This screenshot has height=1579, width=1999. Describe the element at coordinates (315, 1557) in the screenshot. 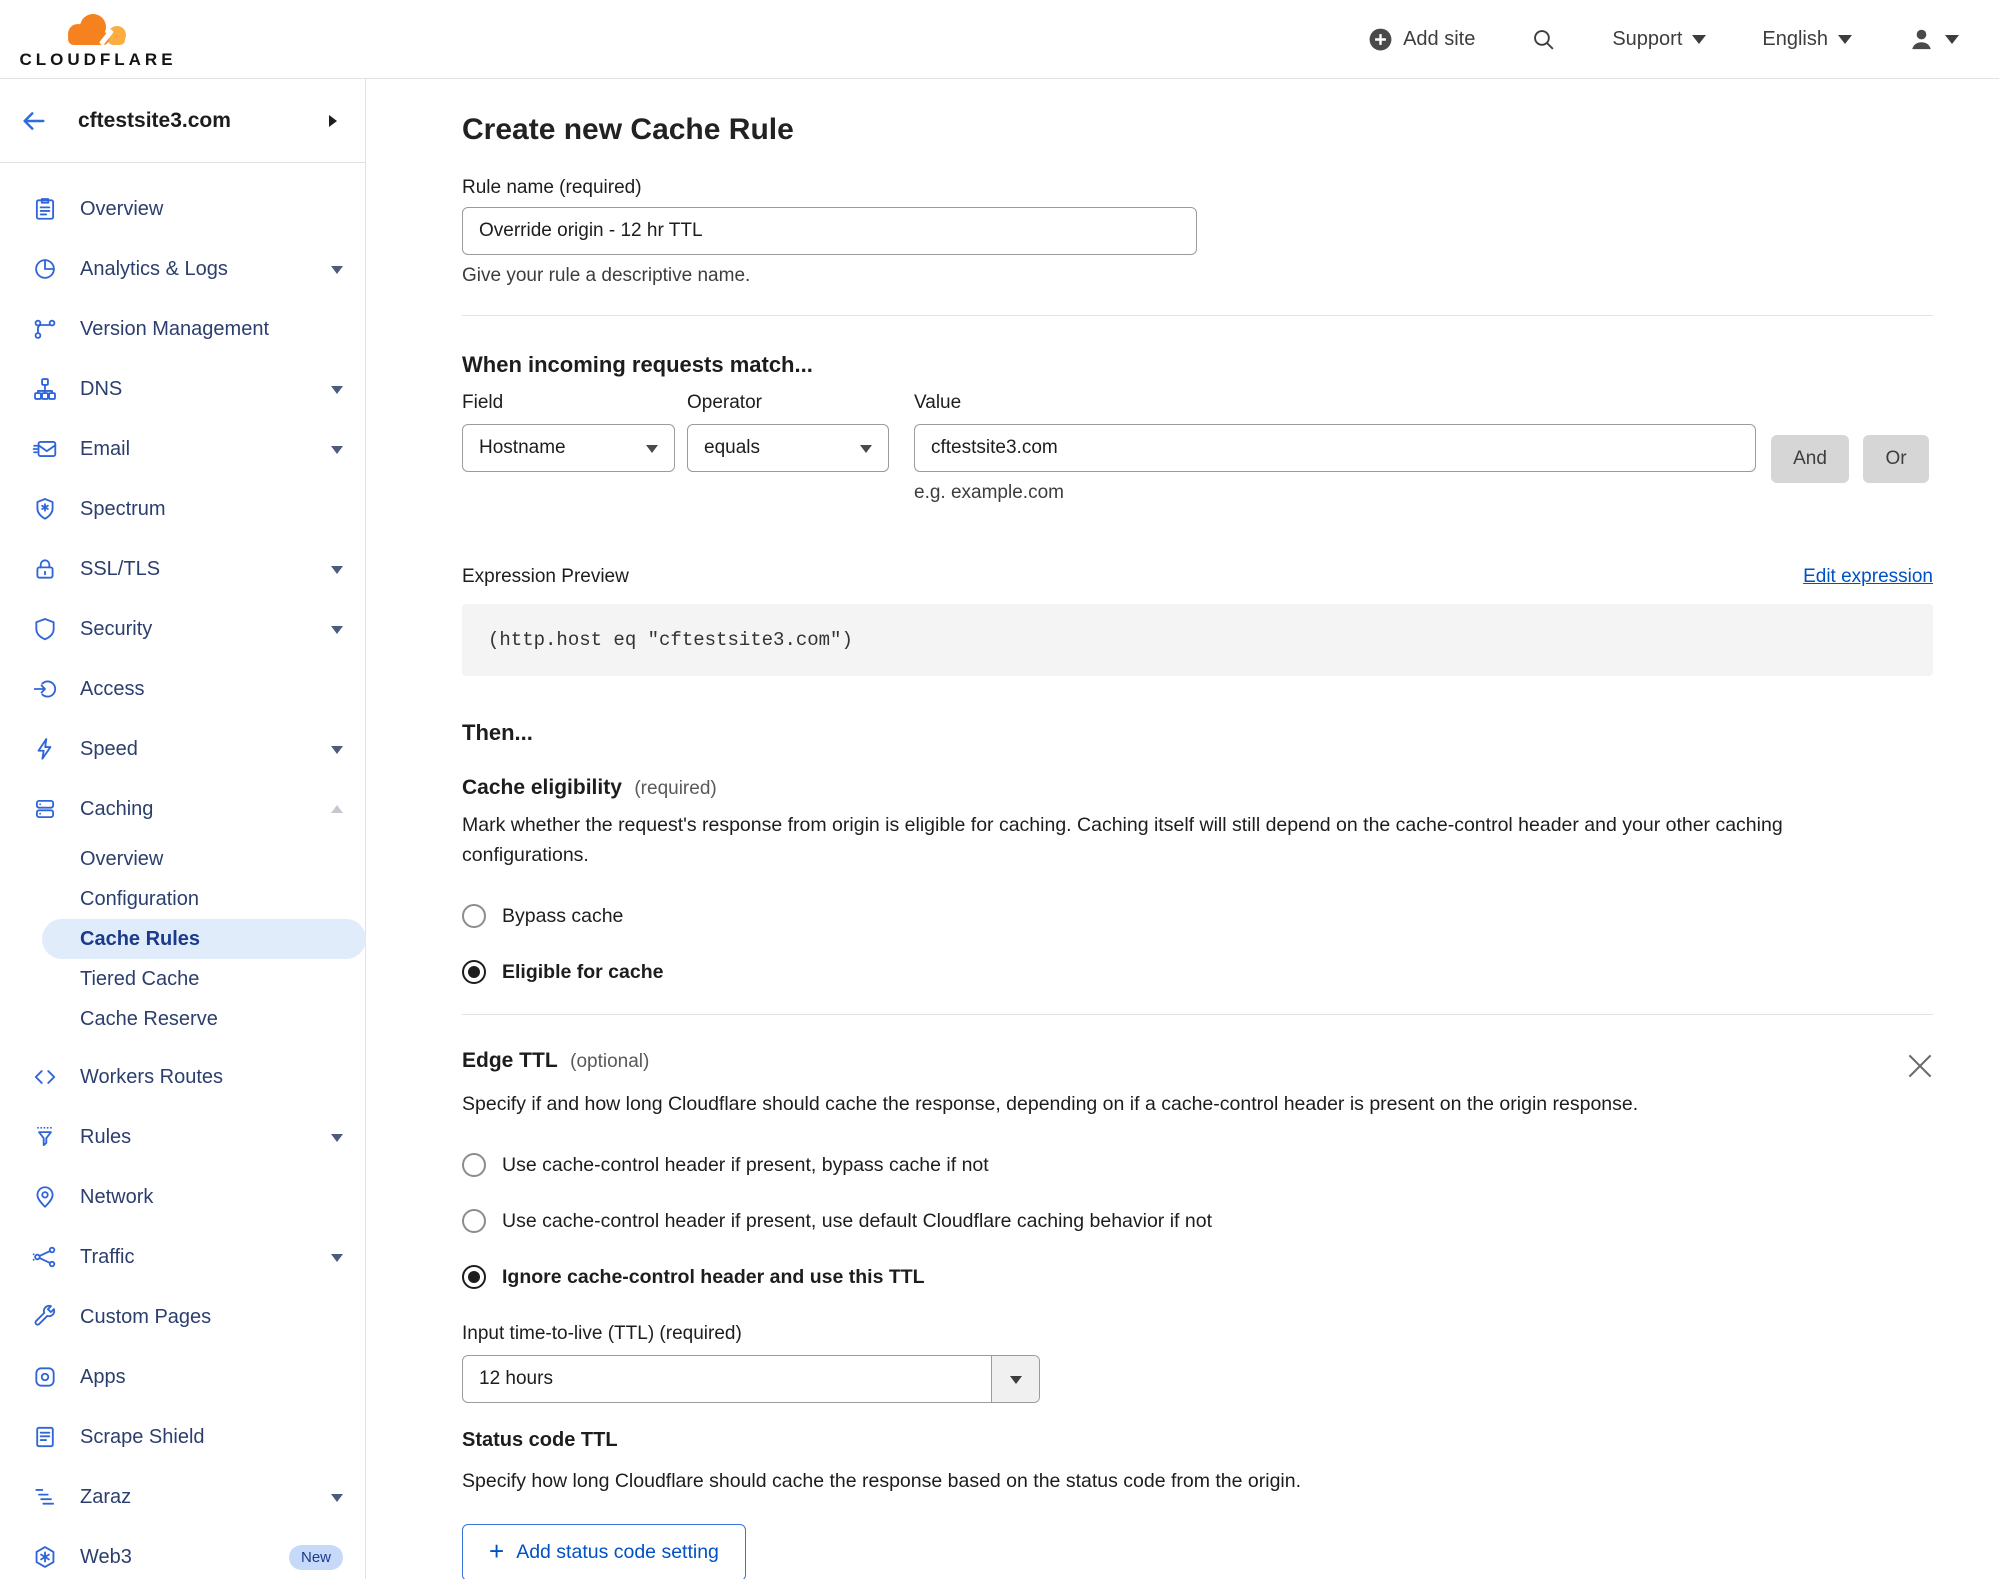

I see `new-badge: New` at that location.